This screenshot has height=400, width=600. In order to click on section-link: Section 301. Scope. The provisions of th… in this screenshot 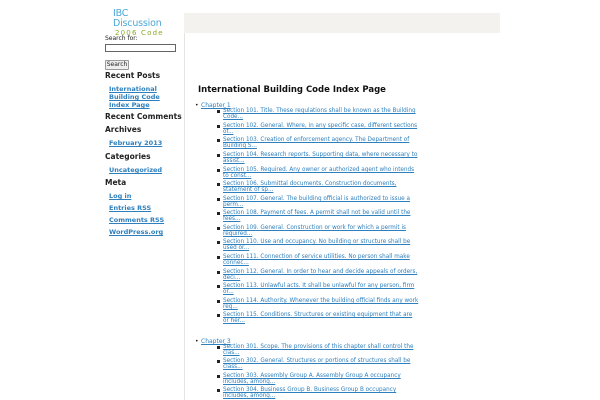, I will do `click(318, 350)`.